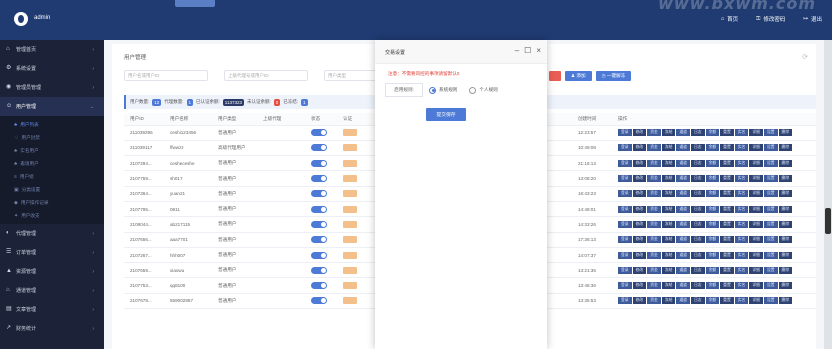 Image resolution: width=832 pixels, height=349 pixels. I want to click on sidebar-item-settings: ⚙ 系统设置 ›, so click(52, 68).